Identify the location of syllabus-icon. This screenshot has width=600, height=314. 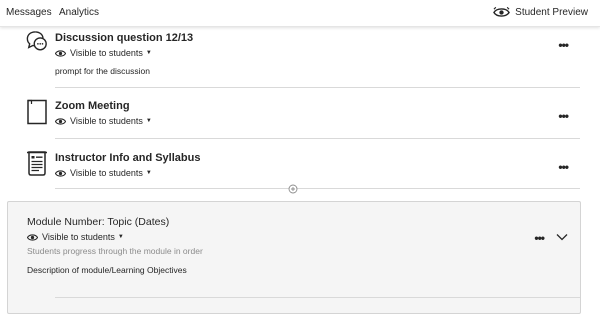
(37, 163).